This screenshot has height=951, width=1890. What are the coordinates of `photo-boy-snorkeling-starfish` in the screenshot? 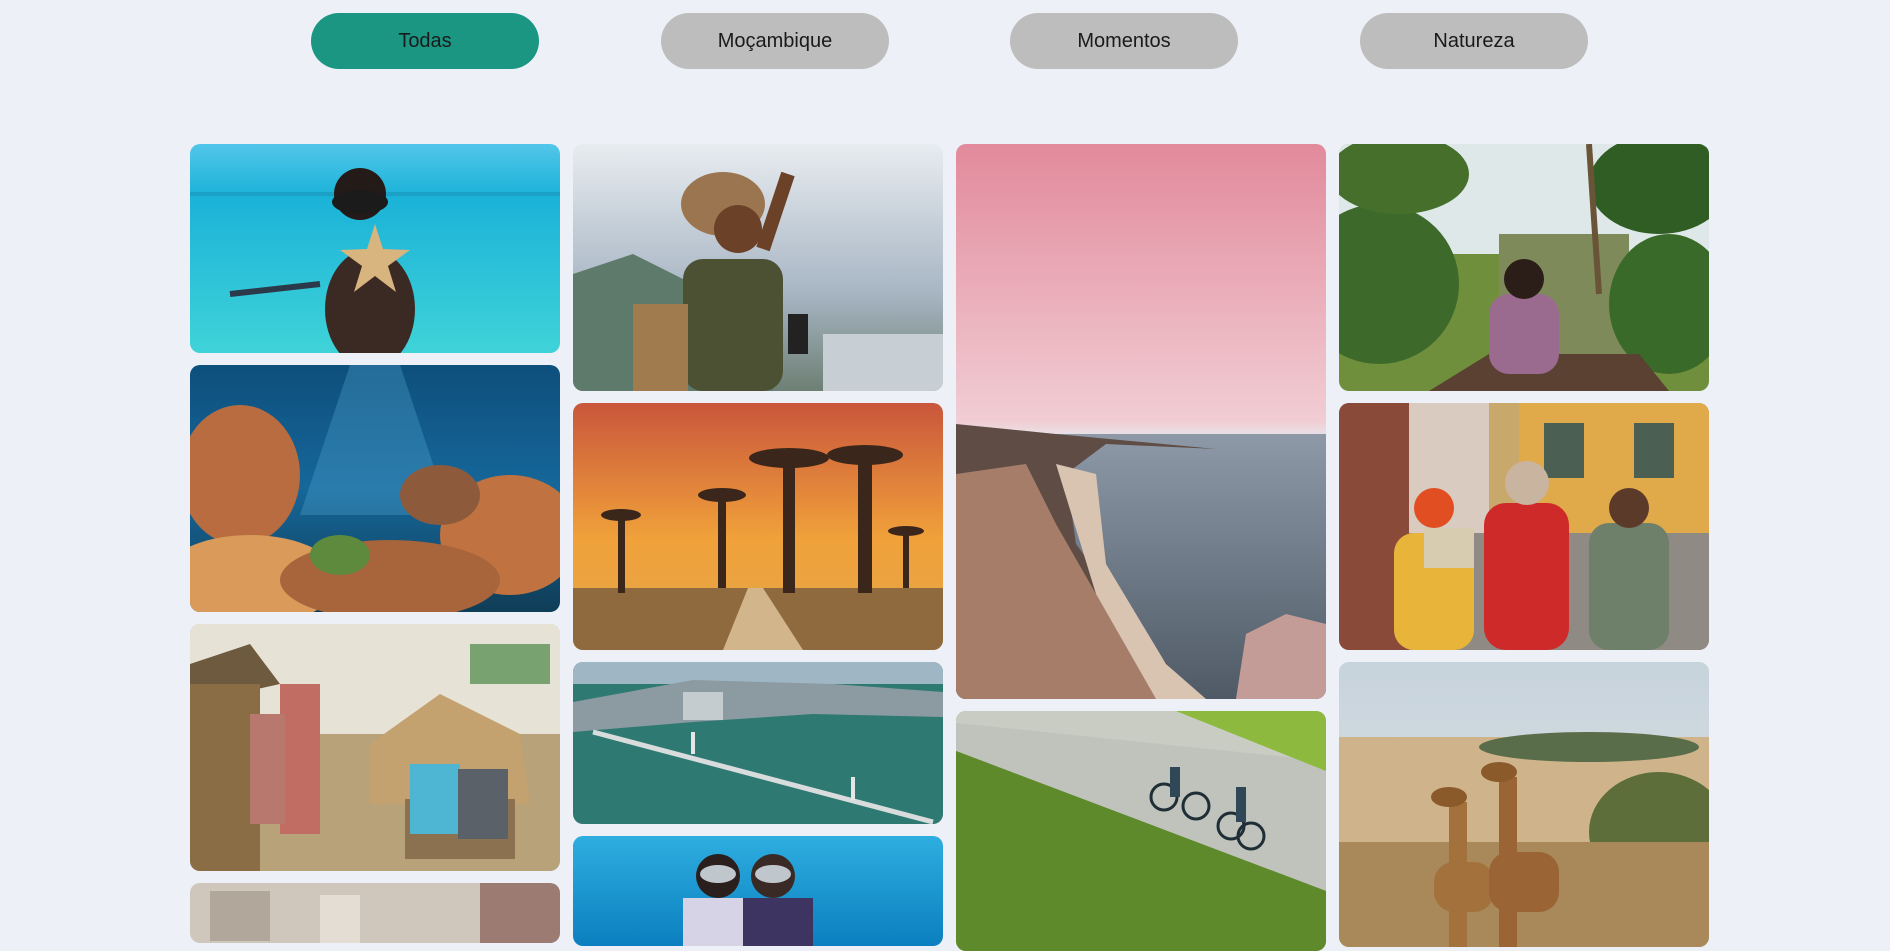 It's located at (375, 248).